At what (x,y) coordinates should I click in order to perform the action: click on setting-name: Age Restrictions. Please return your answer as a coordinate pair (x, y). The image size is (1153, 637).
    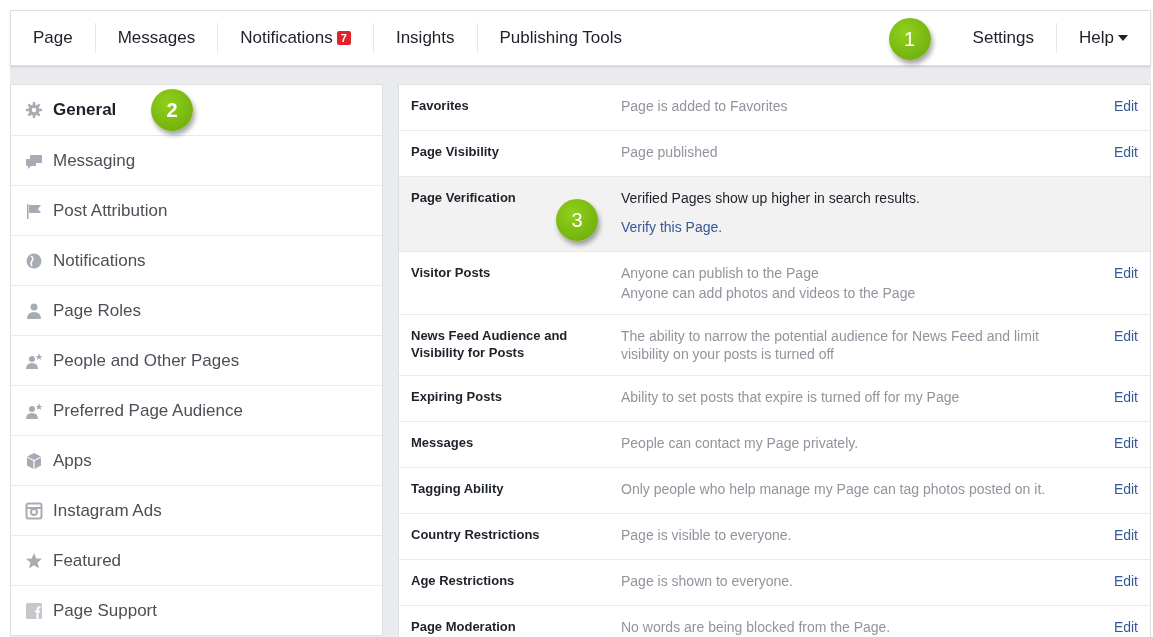
    Looking at the image, I should click on (463, 580).